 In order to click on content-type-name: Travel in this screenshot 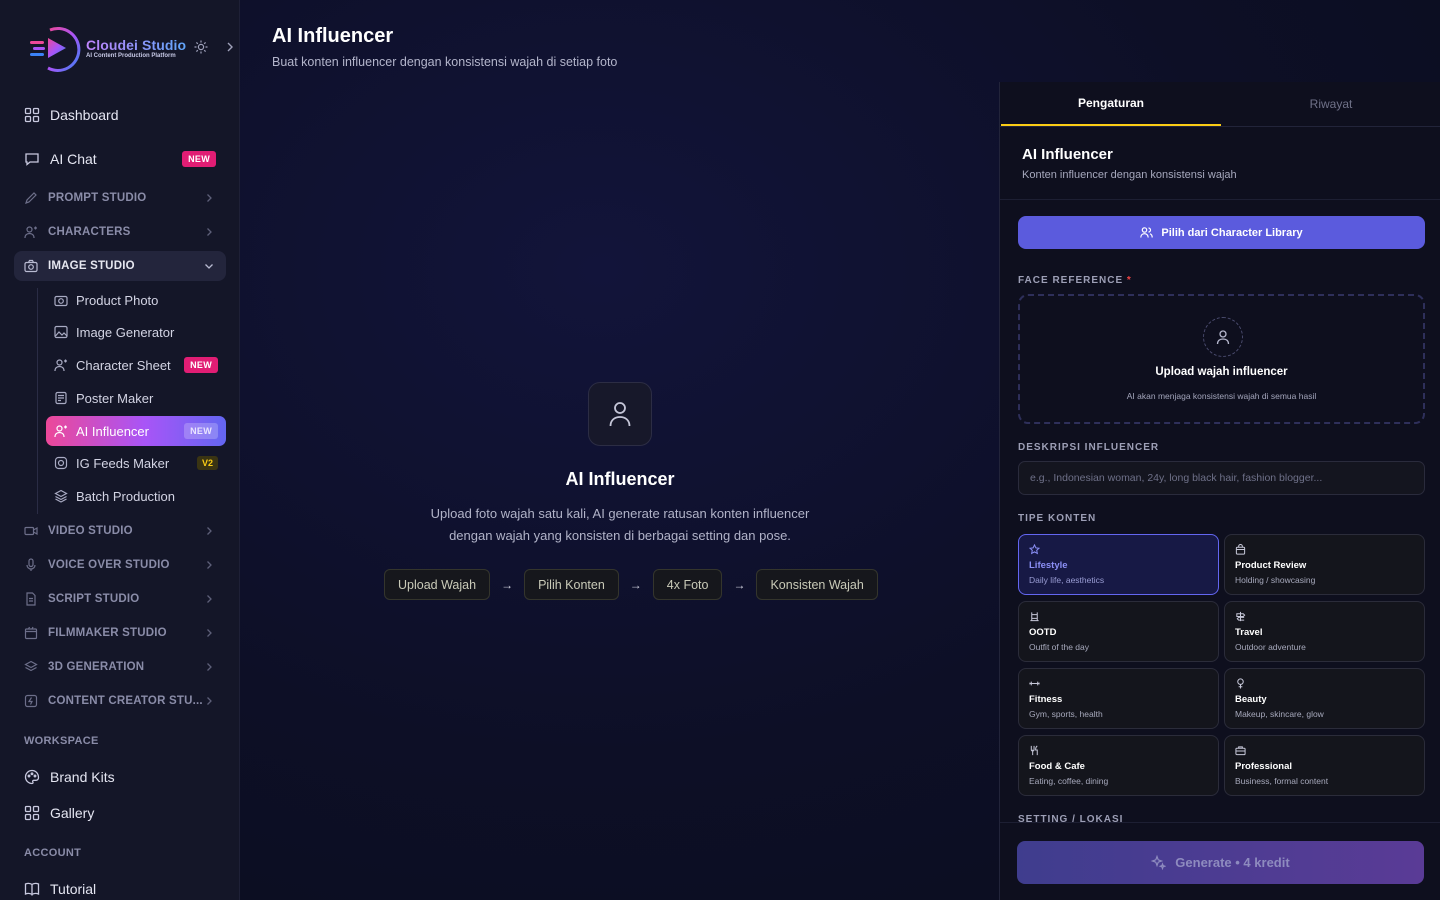, I will do `click(1249, 632)`.